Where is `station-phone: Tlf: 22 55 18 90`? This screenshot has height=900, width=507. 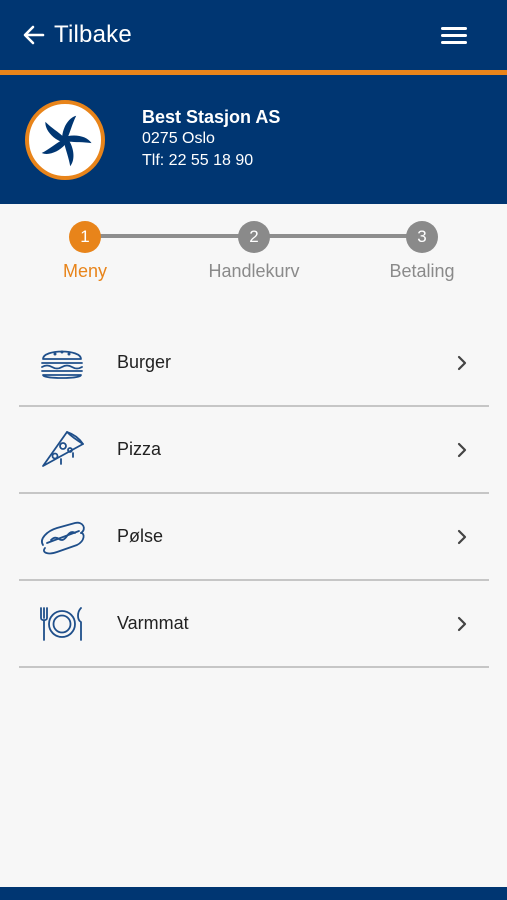 station-phone: Tlf: 22 55 18 90 is located at coordinates (211, 161).